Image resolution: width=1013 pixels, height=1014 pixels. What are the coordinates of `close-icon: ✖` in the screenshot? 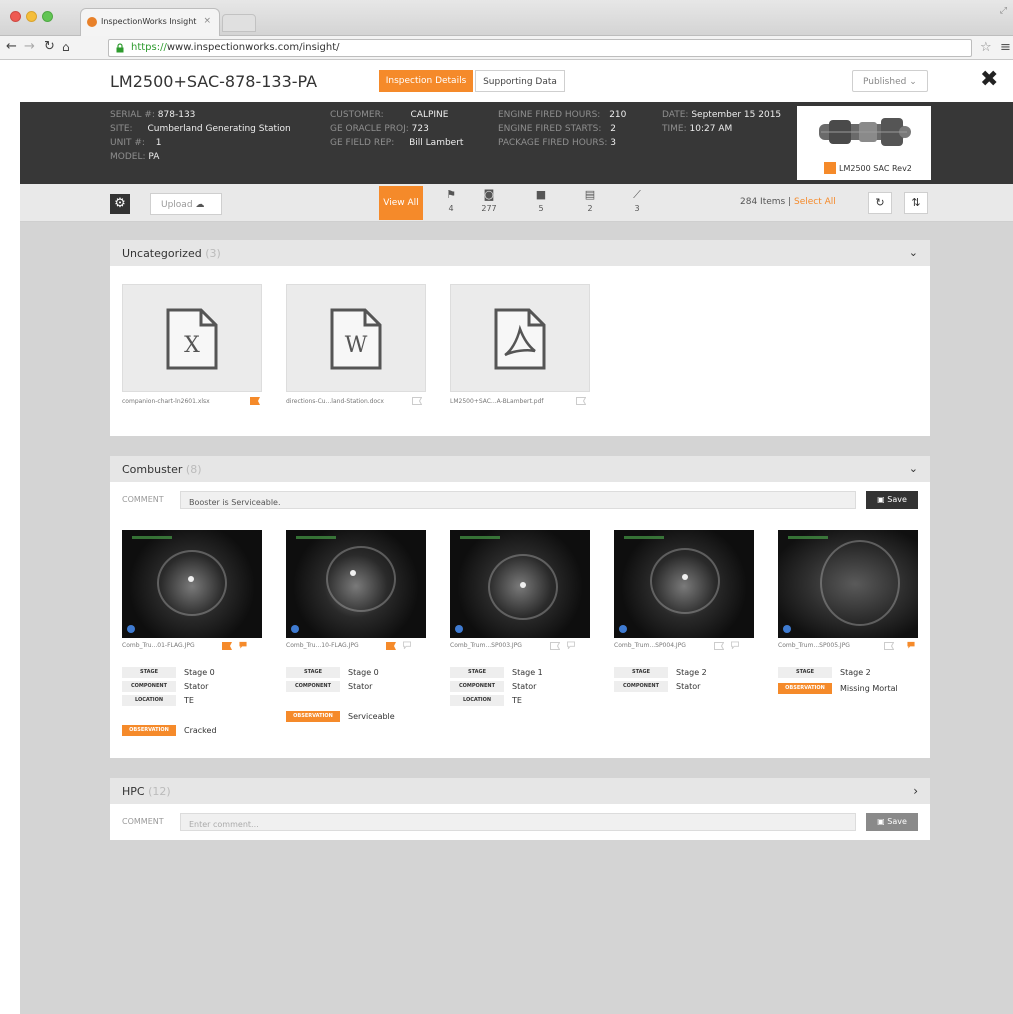 It's located at (989, 80).